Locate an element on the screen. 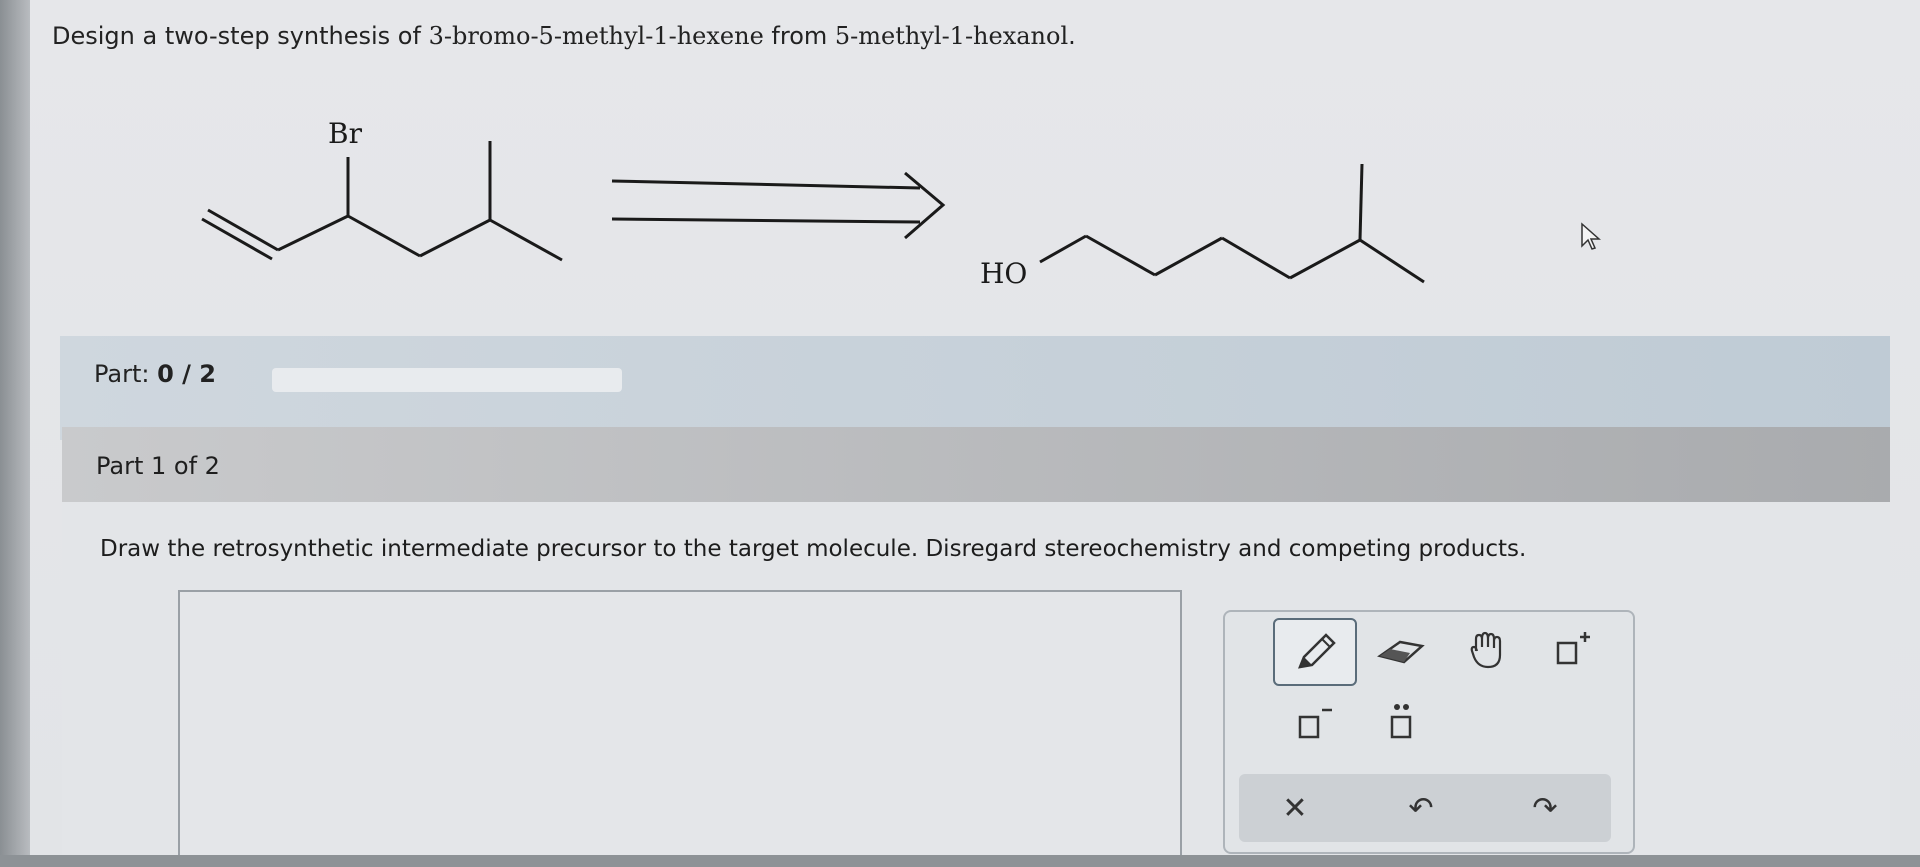  pencil-icon is located at coordinates (1315, 652).